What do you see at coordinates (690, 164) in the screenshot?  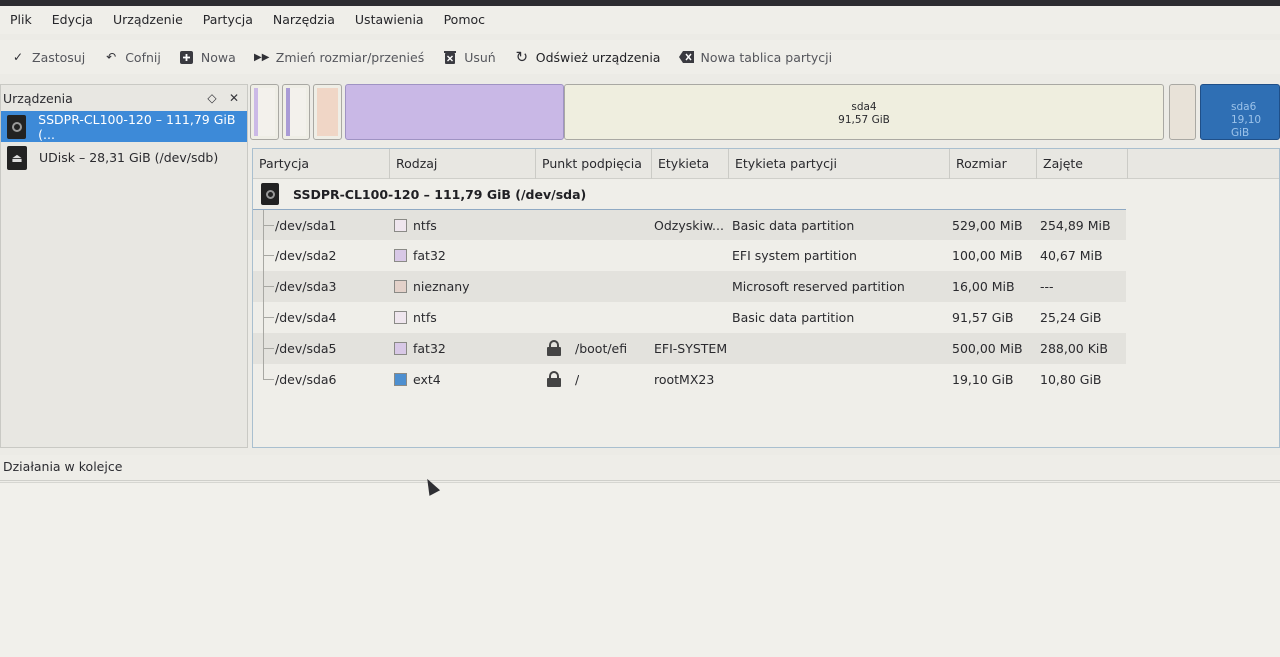 I see `column-label: Etykieta` at bounding box center [690, 164].